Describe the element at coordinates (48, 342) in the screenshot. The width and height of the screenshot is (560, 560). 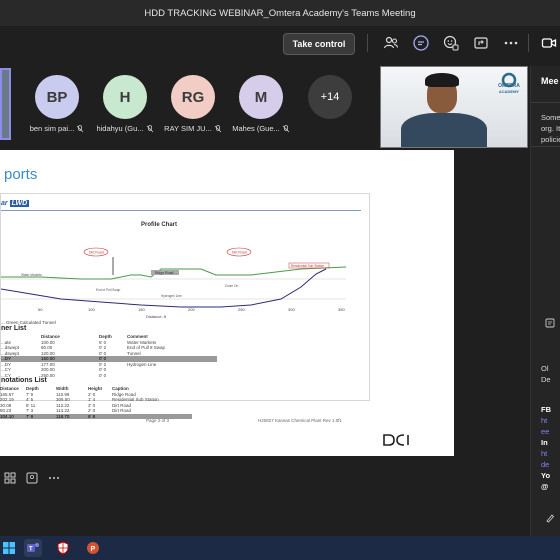
I see `table-cell: 100.00` at that location.